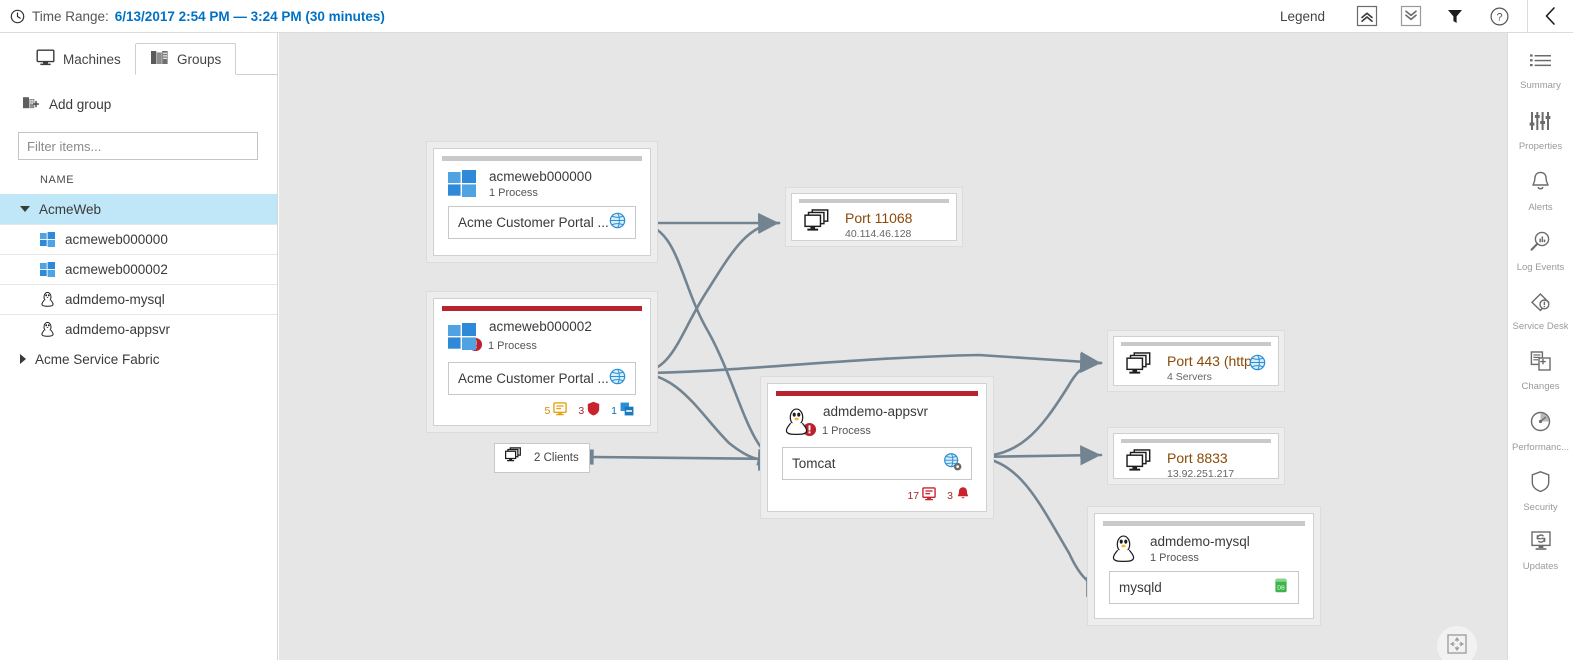 The image size is (1573, 660). Describe the element at coordinates (1550, 16) in the screenshot. I see `chevron-left-icon` at that location.